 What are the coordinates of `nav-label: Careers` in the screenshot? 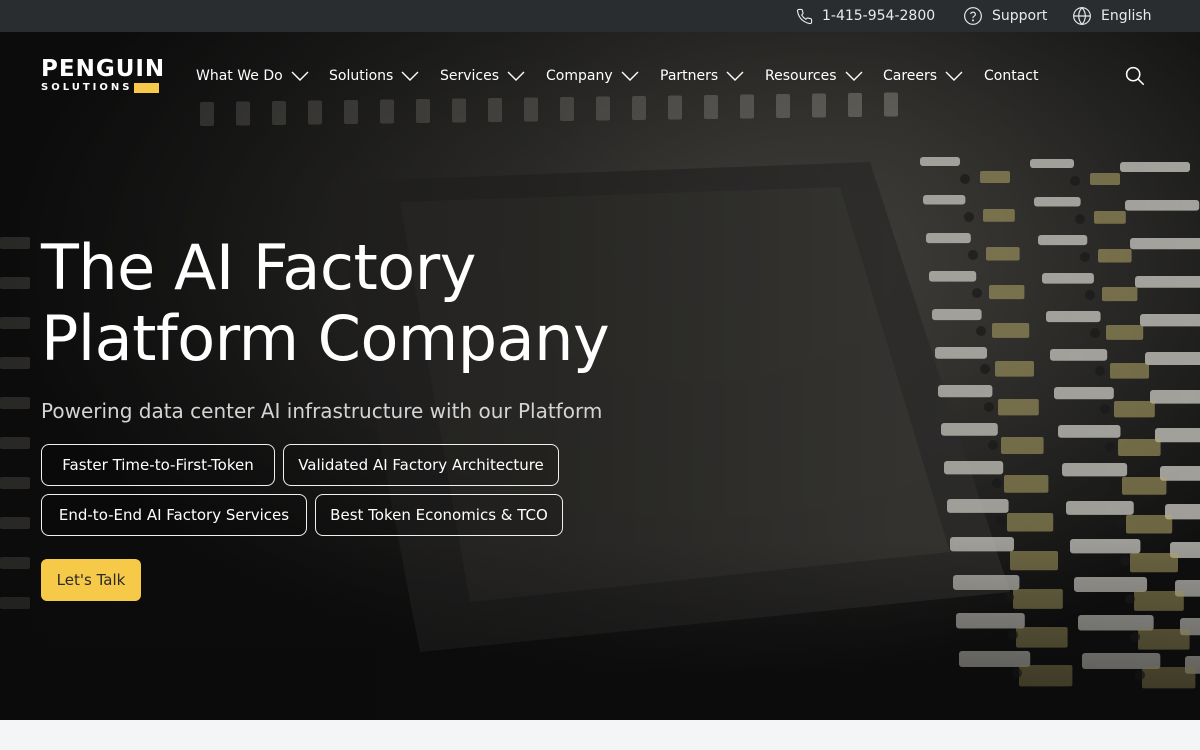 It's located at (910, 76).